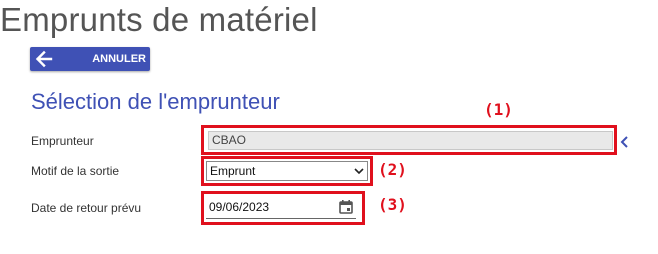 This screenshot has height=254, width=658. Describe the element at coordinates (498, 109) in the screenshot. I see `annotation-number-1: (1)` at that location.